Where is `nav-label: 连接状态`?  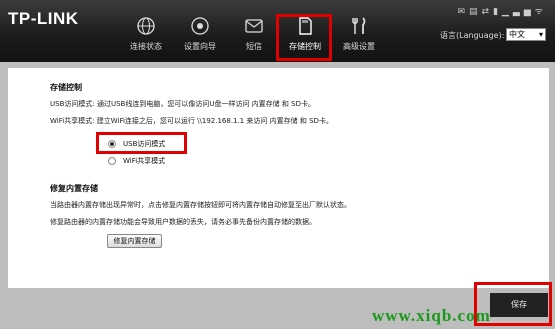
nav-label: 连接状态 is located at coordinates (146, 46).